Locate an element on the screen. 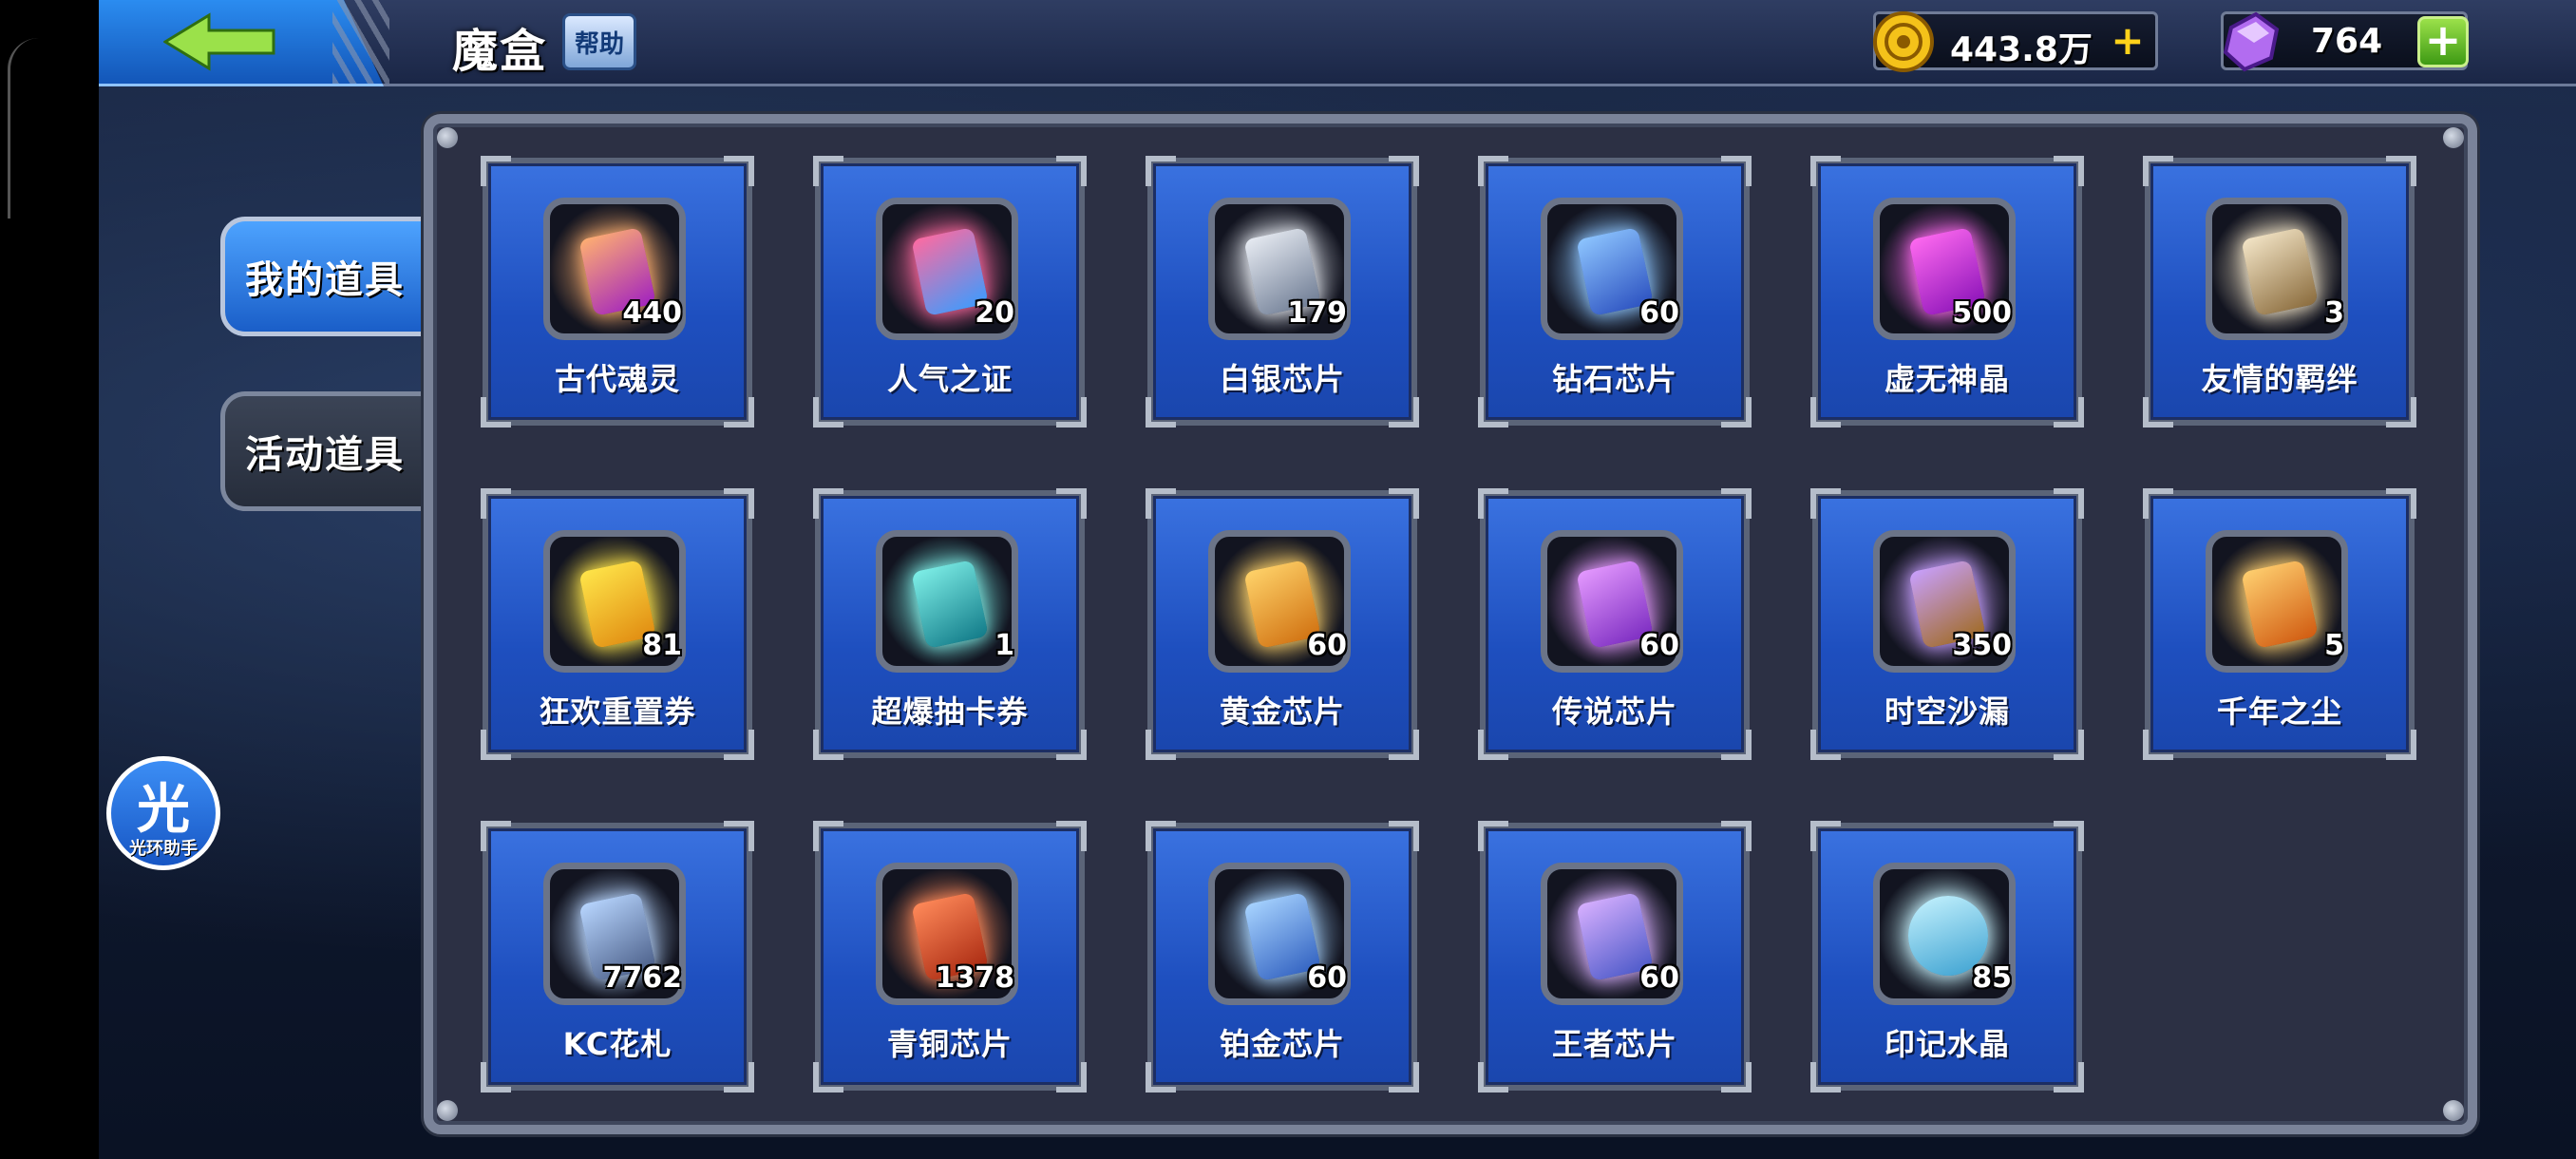 The image size is (2576, 1159). item-count: 350 is located at coordinates (1982, 645).